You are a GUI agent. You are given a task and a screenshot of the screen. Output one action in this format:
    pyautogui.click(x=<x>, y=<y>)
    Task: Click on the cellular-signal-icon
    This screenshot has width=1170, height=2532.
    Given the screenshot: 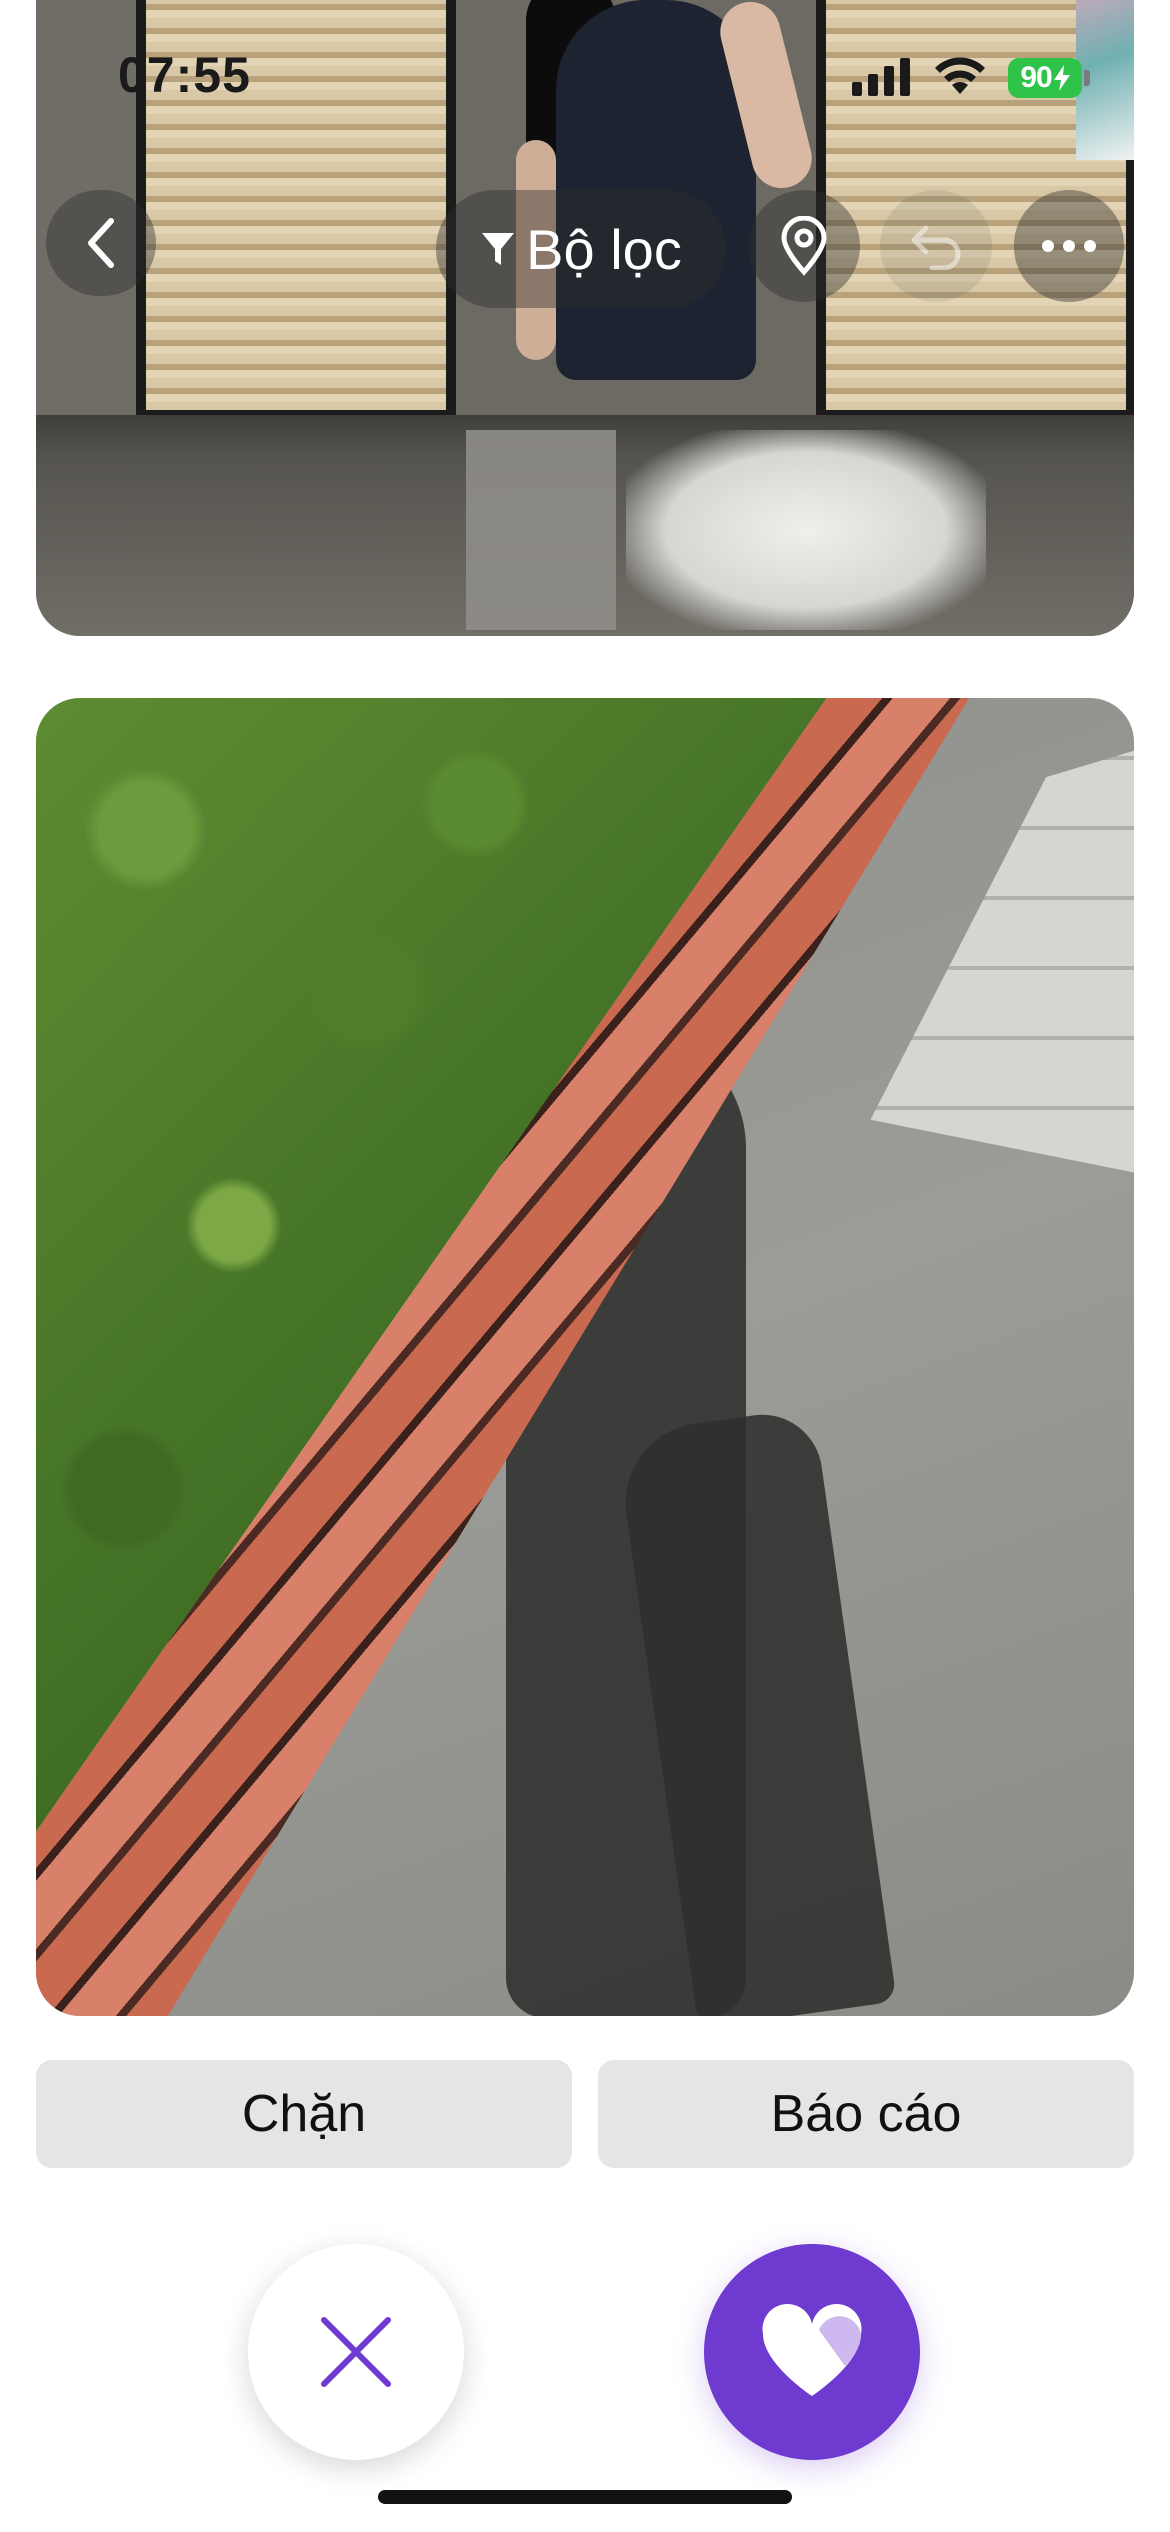 What is the action you would take?
    pyautogui.click(x=881, y=77)
    